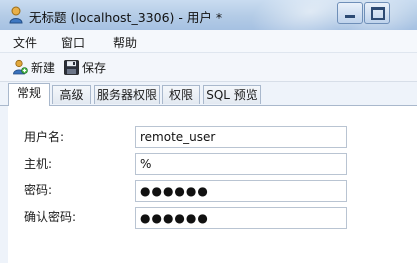  What do you see at coordinates (125, 42) in the screenshot?
I see `menu-help: 帮助` at bounding box center [125, 42].